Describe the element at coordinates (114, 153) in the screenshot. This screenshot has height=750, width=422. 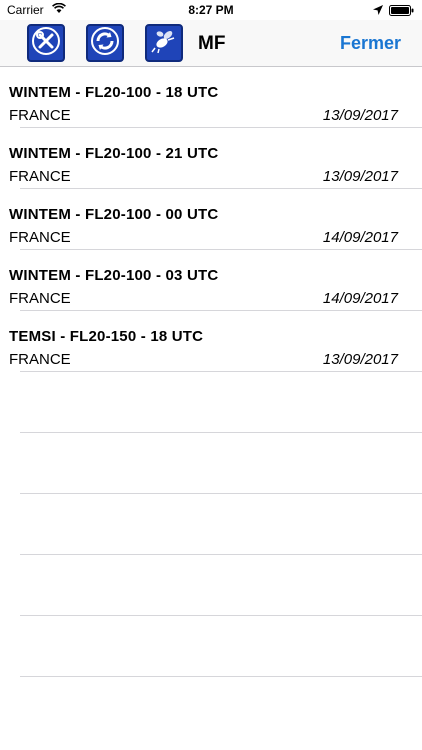
I see `item-title: WINTEM - FL20-100 - 21 UTC` at that location.